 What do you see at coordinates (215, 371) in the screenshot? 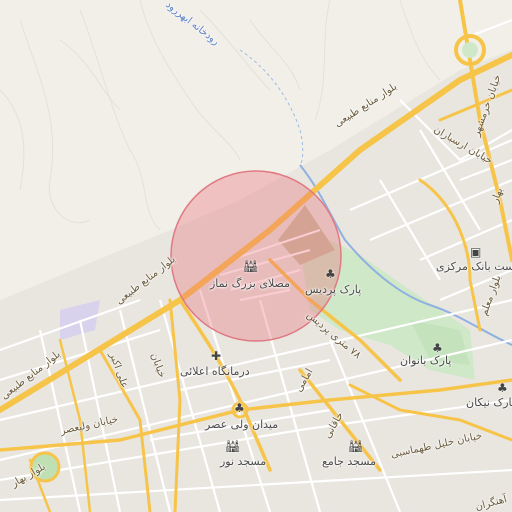
I see `label-ahlaei: درمانگاه اعلائی` at bounding box center [215, 371].